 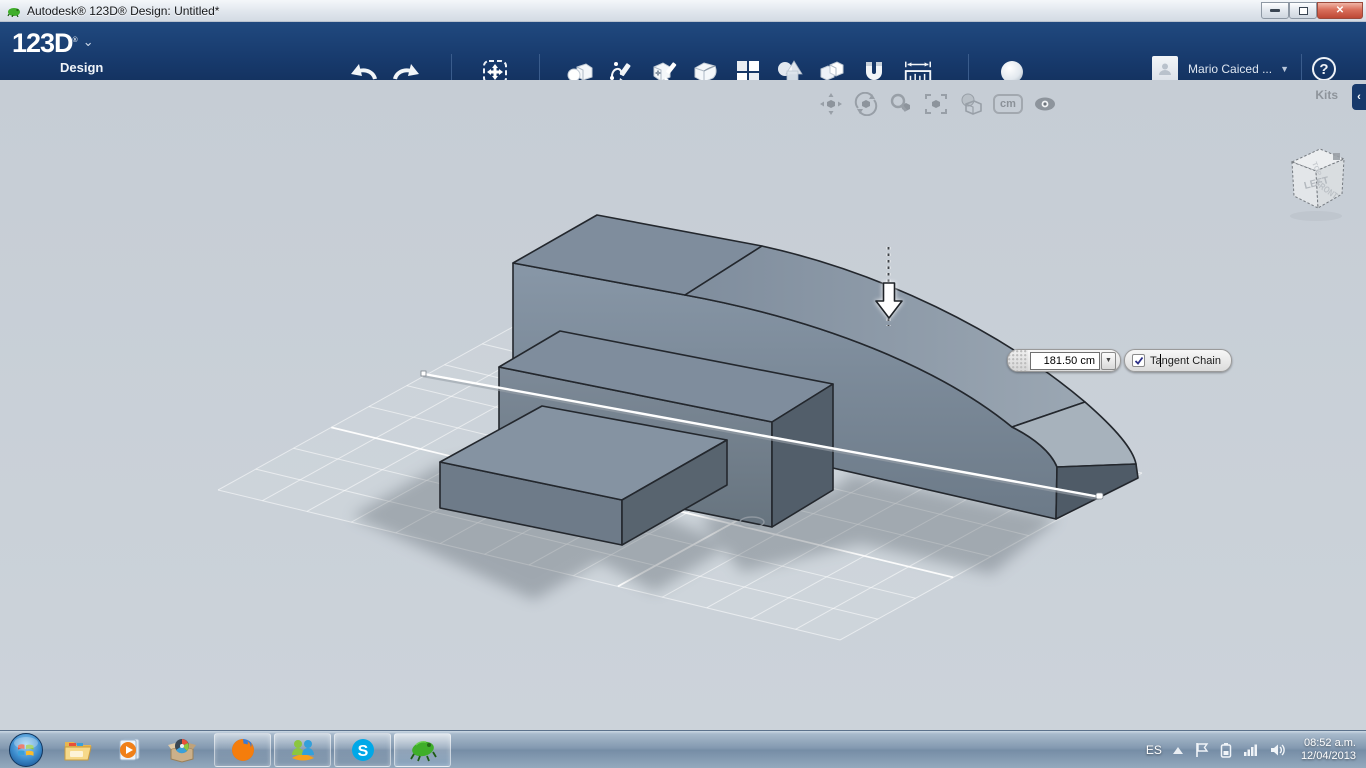 I want to click on widget-drag-handle, so click(x=1018, y=360).